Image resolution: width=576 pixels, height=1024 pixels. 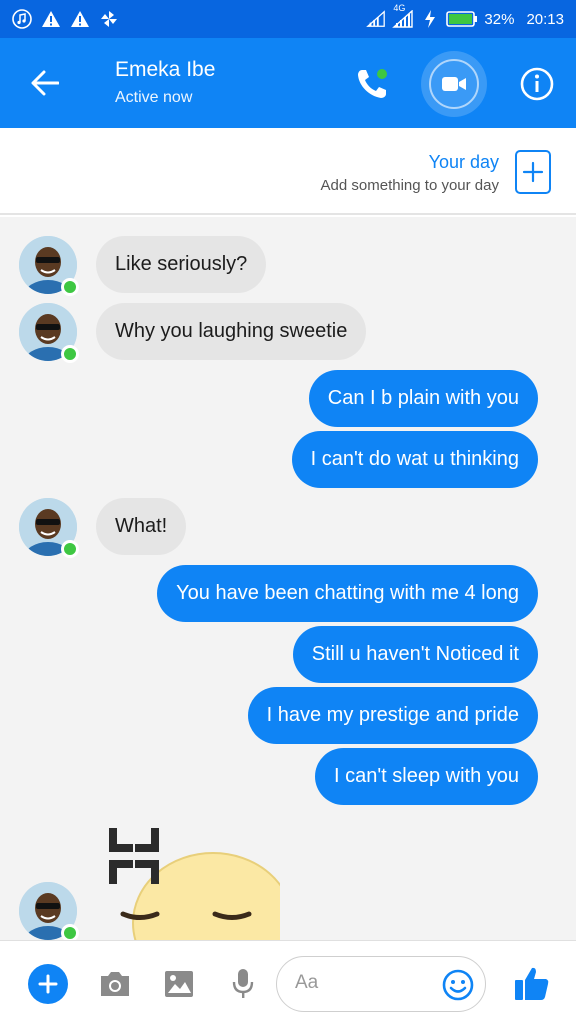 What do you see at coordinates (462, 19) in the screenshot?
I see `battery-icon` at bounding box center [462, 19].